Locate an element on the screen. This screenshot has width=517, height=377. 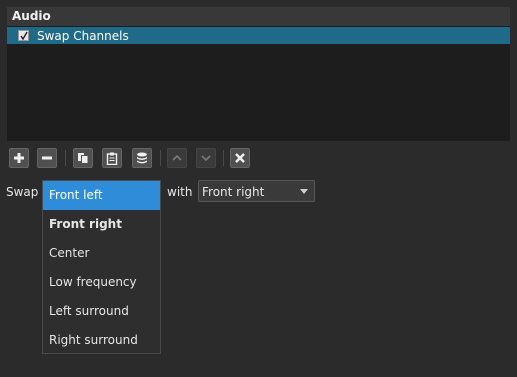
stack-icon is located at coordinates (142, 157).